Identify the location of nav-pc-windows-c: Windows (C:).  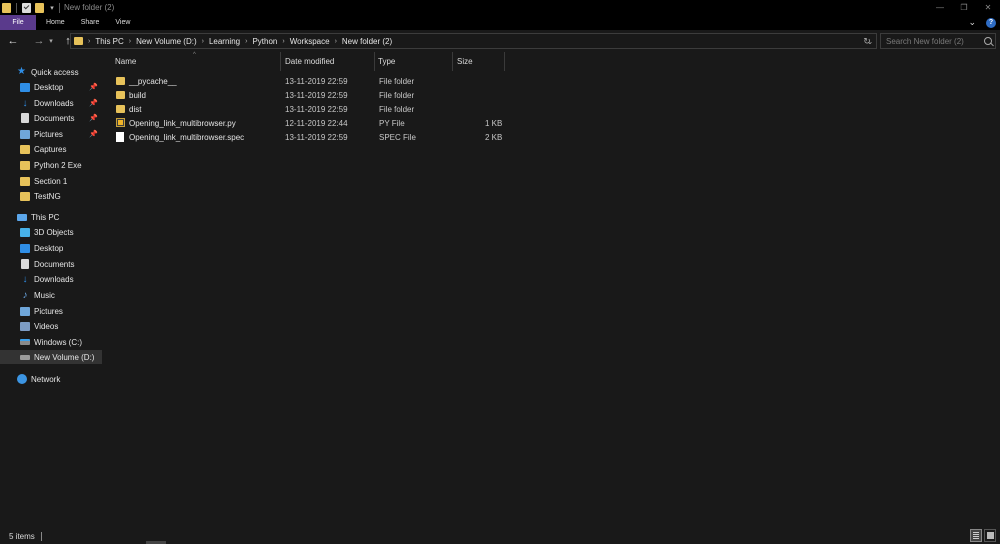
(51, 342).